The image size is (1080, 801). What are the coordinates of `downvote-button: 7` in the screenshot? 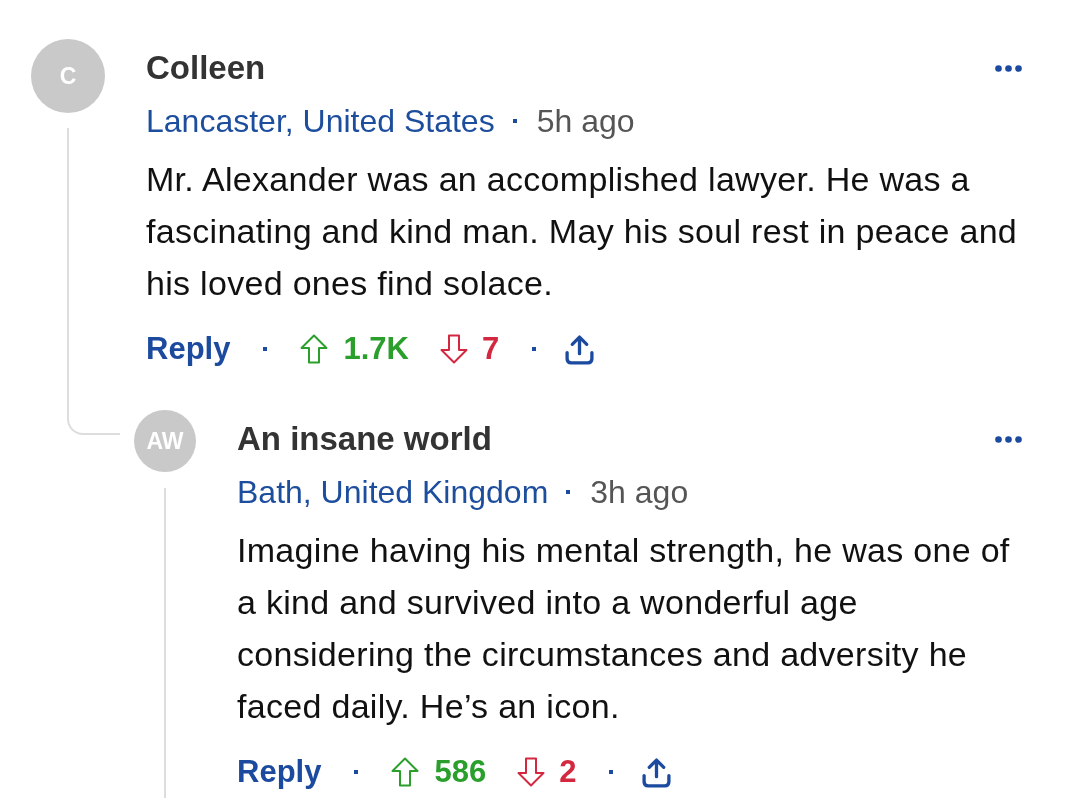 It's located at (469, 349).